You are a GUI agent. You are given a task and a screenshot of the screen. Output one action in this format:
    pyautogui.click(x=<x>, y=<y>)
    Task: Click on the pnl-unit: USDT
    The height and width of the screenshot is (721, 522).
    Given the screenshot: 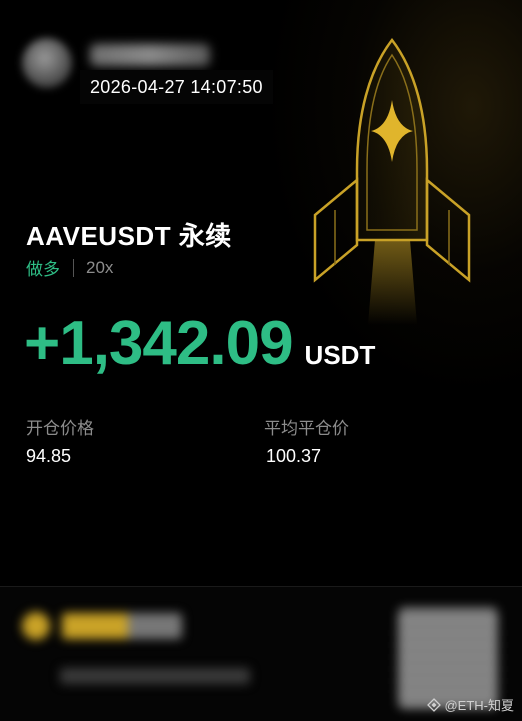 What is the action you would take?
    pyautogui.click(x=340, y=355)
    